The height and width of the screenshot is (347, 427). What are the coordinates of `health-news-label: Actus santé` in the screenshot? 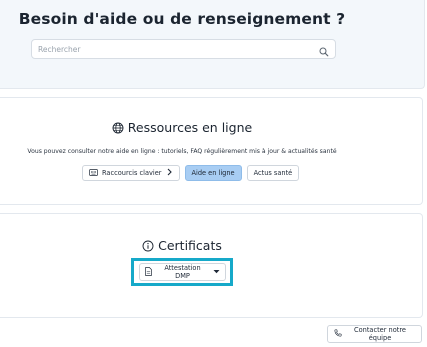 It's located at (273, 173).